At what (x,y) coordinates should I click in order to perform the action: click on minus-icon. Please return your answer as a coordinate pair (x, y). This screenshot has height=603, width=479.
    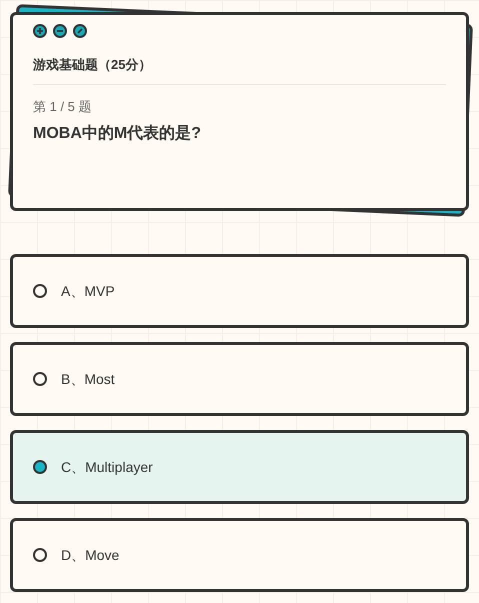
    Looking at the image, I should click on (60, 31).